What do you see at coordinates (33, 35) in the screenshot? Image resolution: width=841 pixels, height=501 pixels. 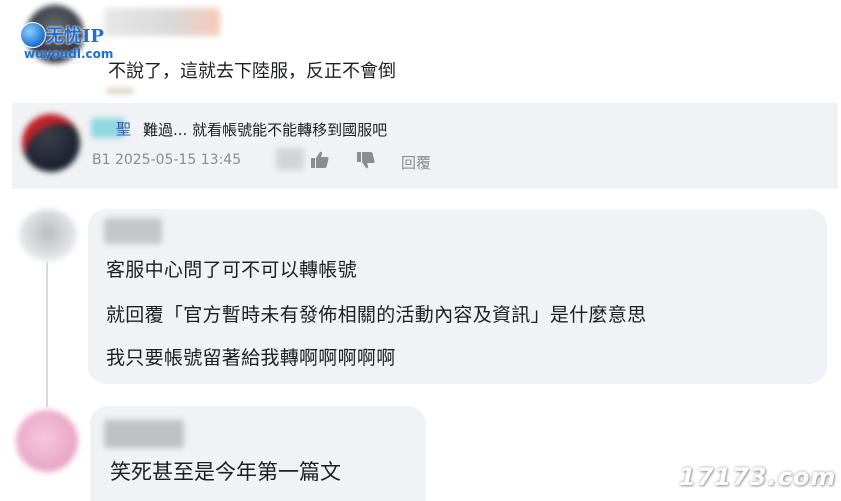 I see `globe-icon` at bounding box center [33, 35].